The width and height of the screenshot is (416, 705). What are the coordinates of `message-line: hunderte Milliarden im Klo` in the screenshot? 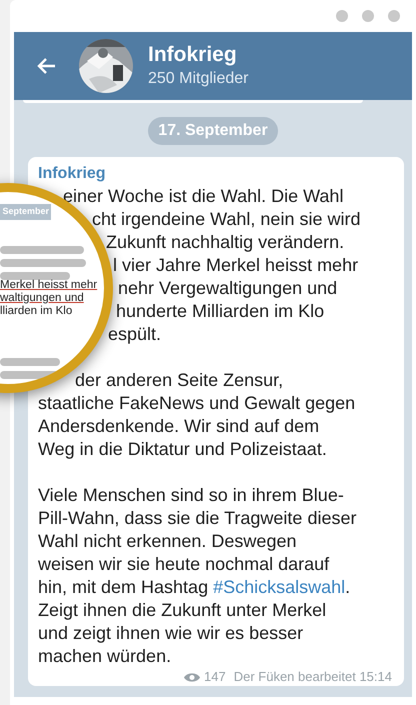 It's located at (220, 311).